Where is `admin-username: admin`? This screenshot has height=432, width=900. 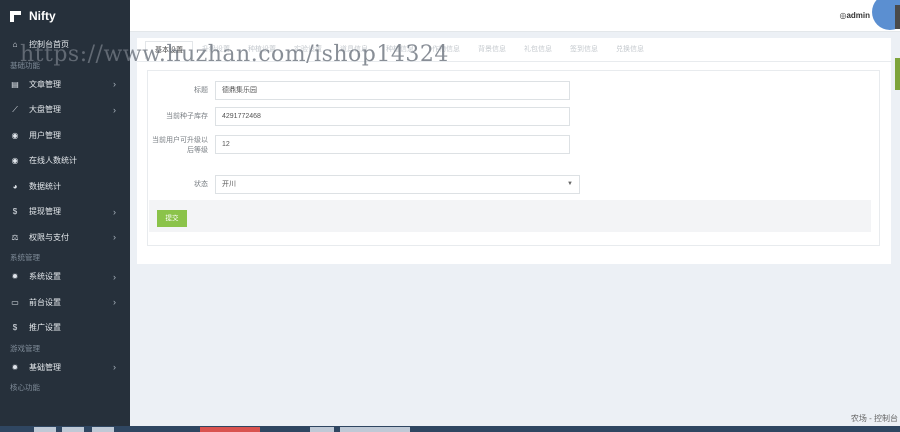 admin-username: admin is located at coordinates (858, 15).